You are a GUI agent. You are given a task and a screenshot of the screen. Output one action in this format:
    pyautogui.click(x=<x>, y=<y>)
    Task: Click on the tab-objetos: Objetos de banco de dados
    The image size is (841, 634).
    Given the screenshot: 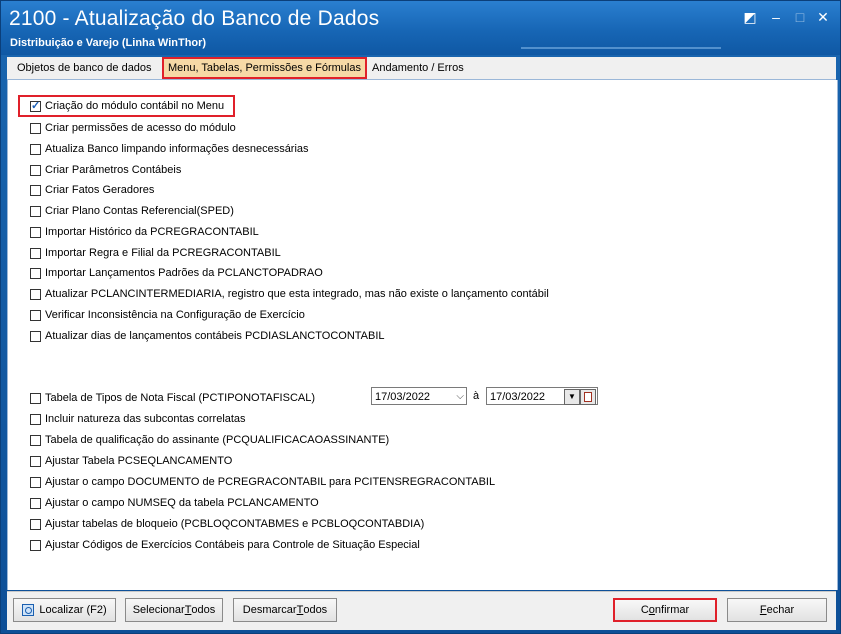 What is the action you would take?
    pyautogui.click(x=84, y=68)
    